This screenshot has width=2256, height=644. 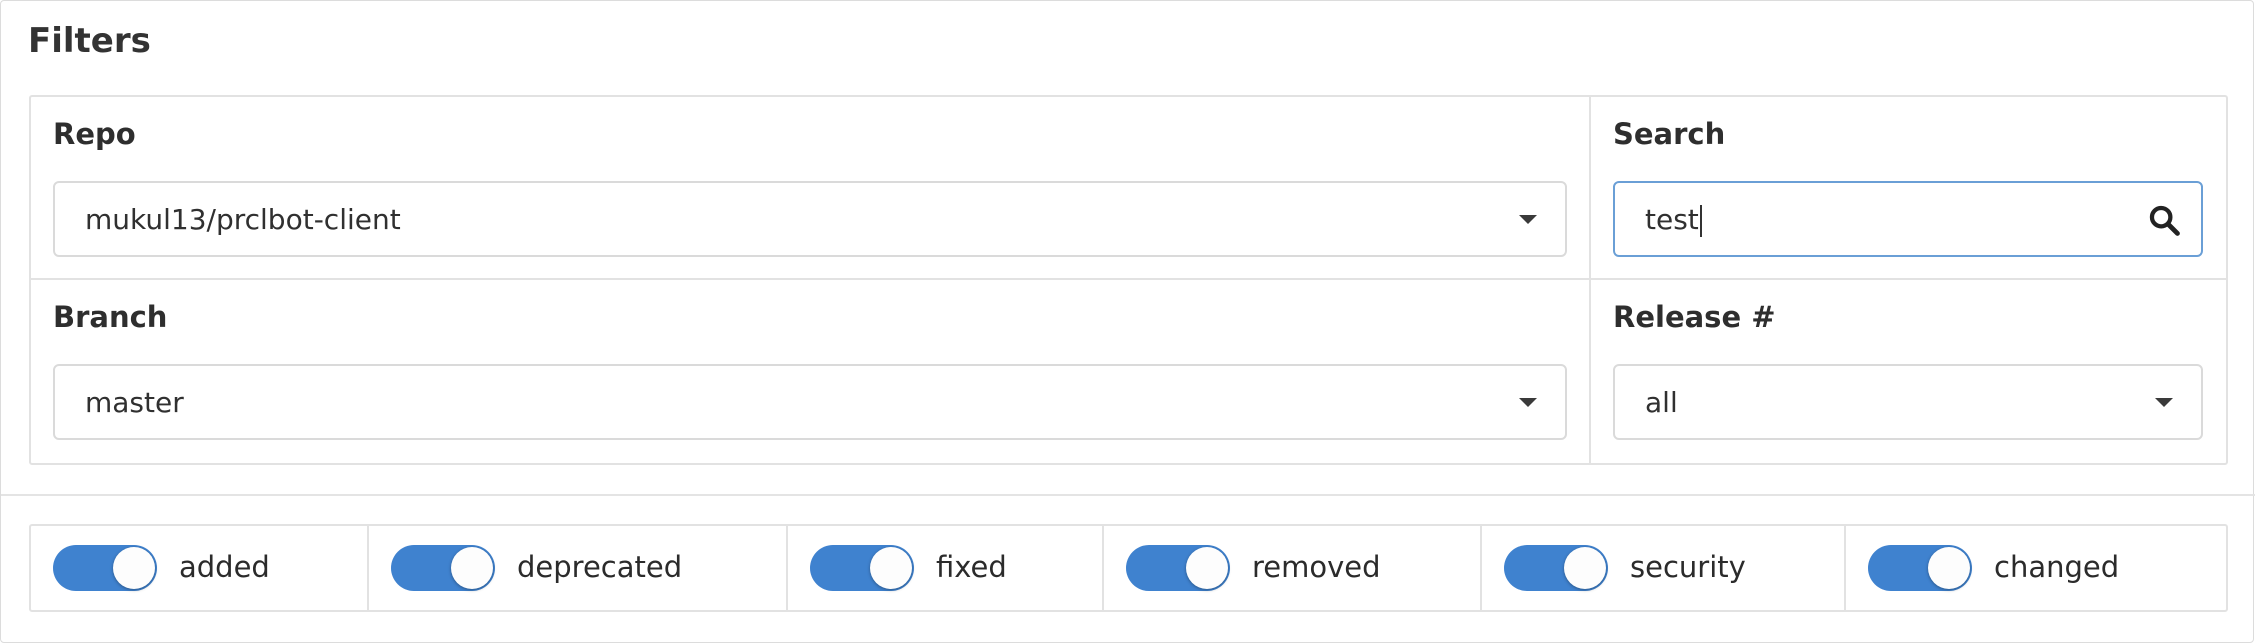 What do you see at coordinates (1694, 317) in the screenshot?
I see `release-label: Release #` at bounding box center [1694, 317].